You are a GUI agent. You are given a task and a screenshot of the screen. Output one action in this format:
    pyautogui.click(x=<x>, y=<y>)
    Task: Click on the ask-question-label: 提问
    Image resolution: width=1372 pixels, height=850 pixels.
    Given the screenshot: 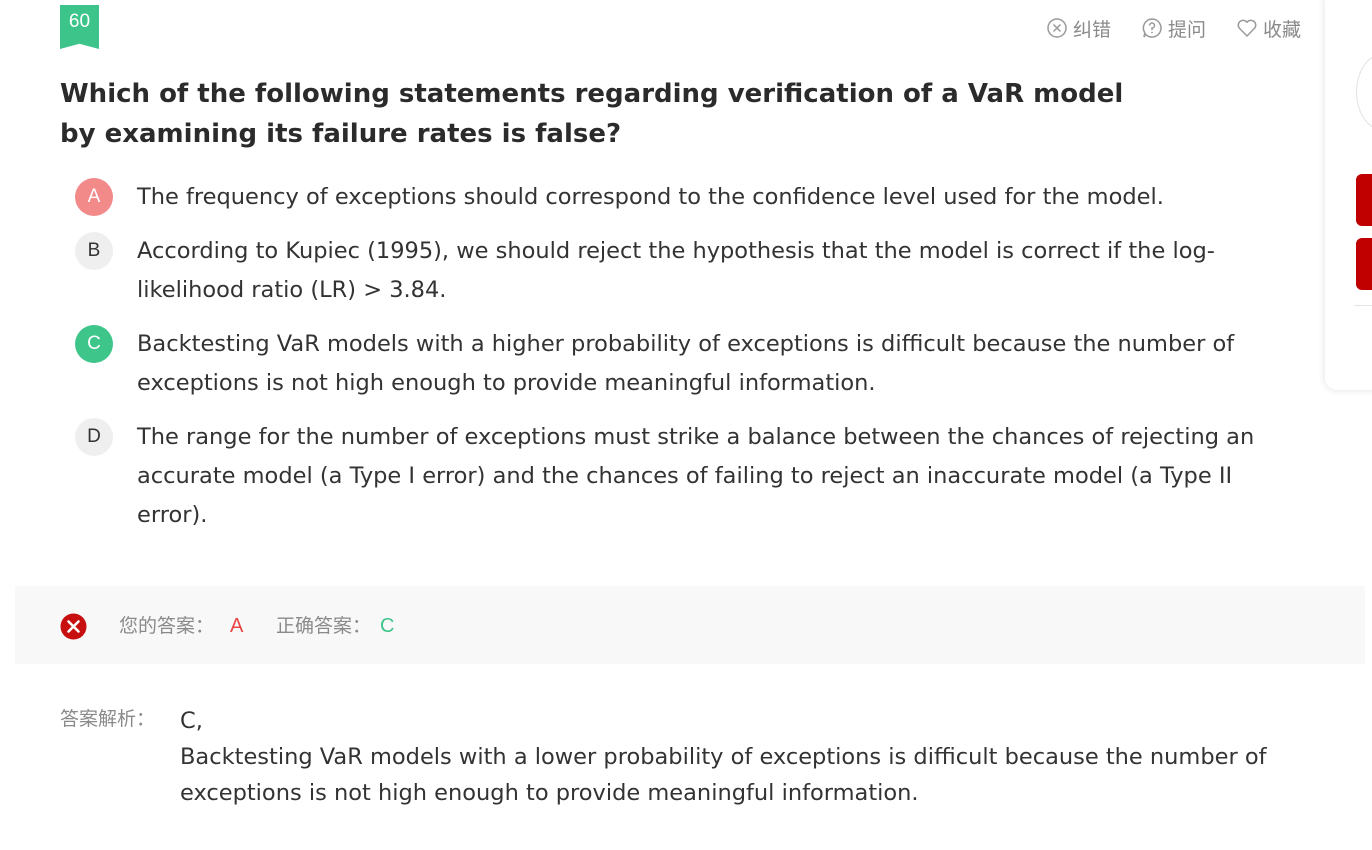 What is the action you would take?
    pyautogui.click(x=1187, y=29)
    